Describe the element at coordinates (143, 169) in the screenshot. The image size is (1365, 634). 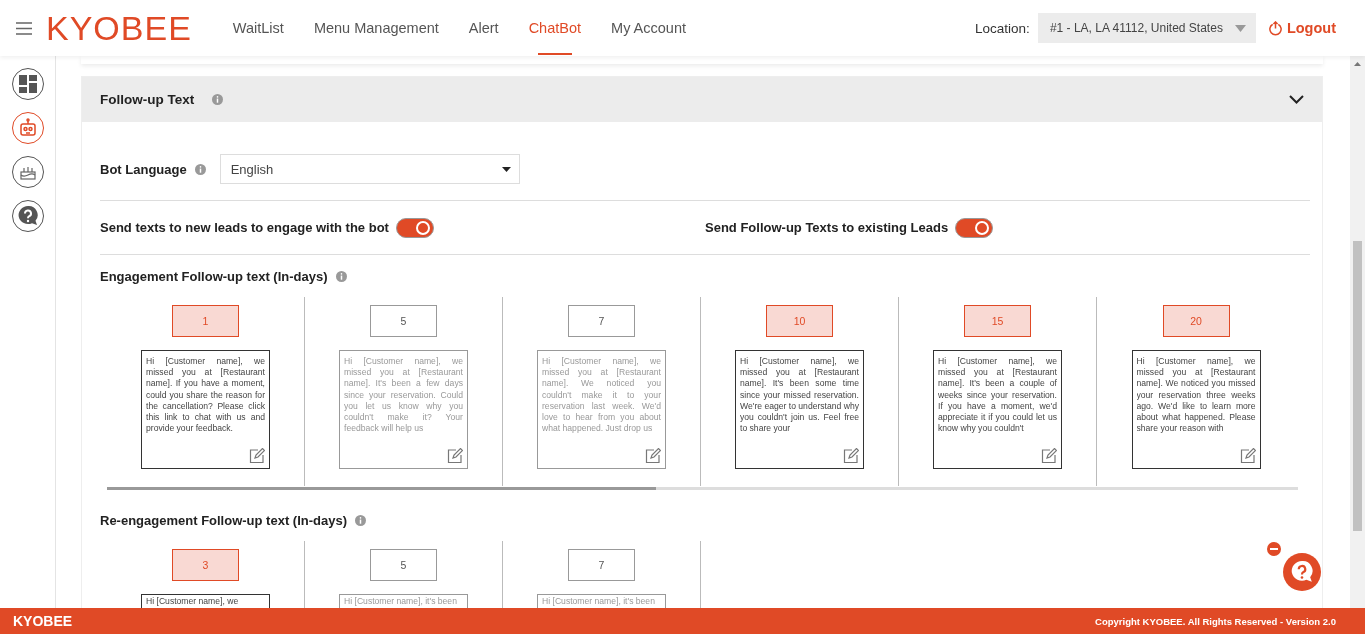
I see `bot-language-label: Bot Language` at that location.